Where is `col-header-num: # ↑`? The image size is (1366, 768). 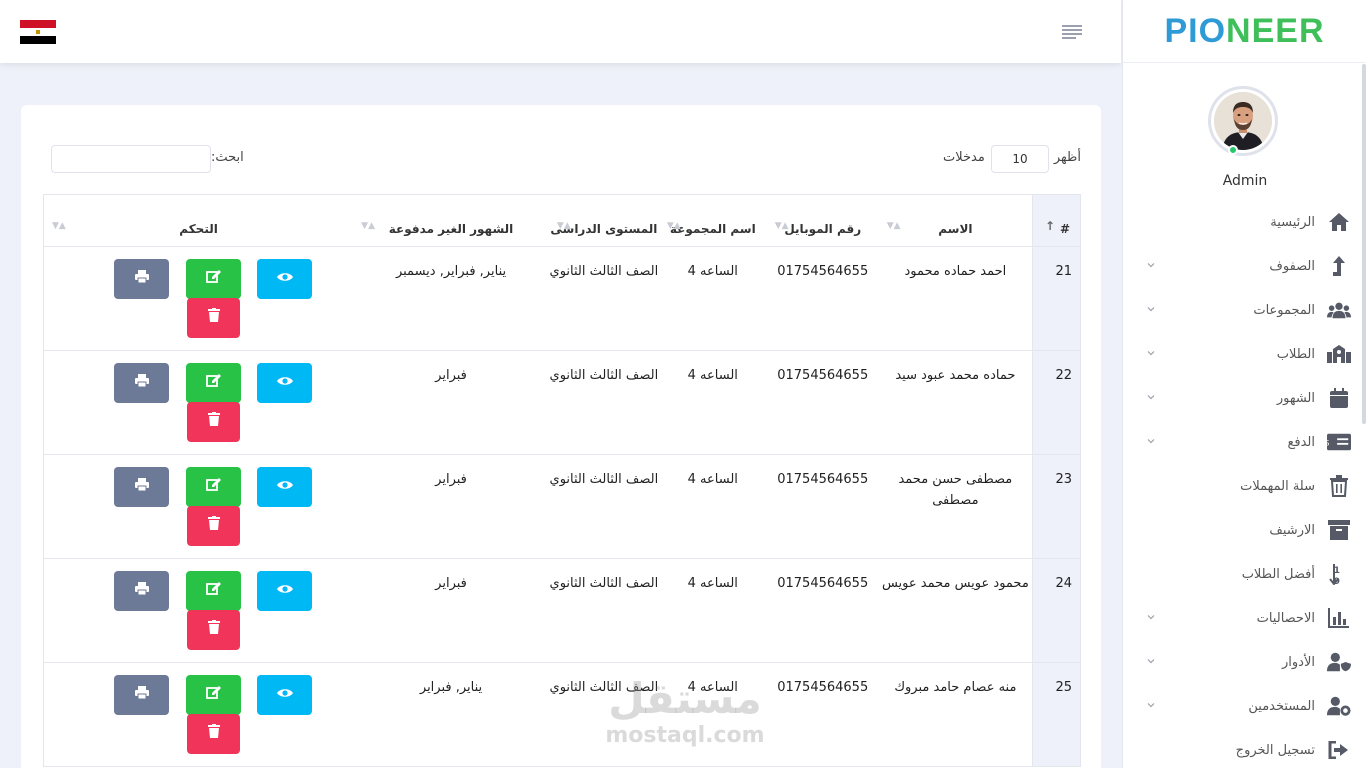
col-header-num: # ↑ is located at coordinates (1056, 220).